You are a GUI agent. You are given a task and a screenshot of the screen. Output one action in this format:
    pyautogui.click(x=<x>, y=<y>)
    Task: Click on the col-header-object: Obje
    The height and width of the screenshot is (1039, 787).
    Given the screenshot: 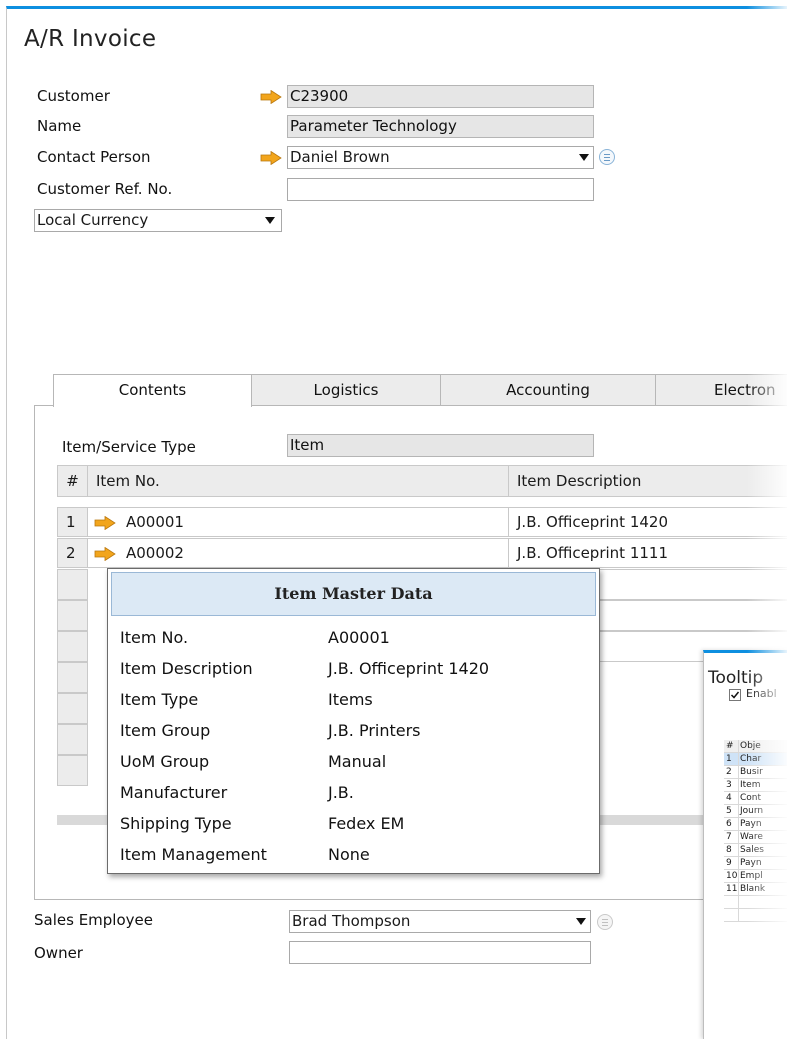 What is the action you would take?
    pyautogui.click(x=750, y=746)
    